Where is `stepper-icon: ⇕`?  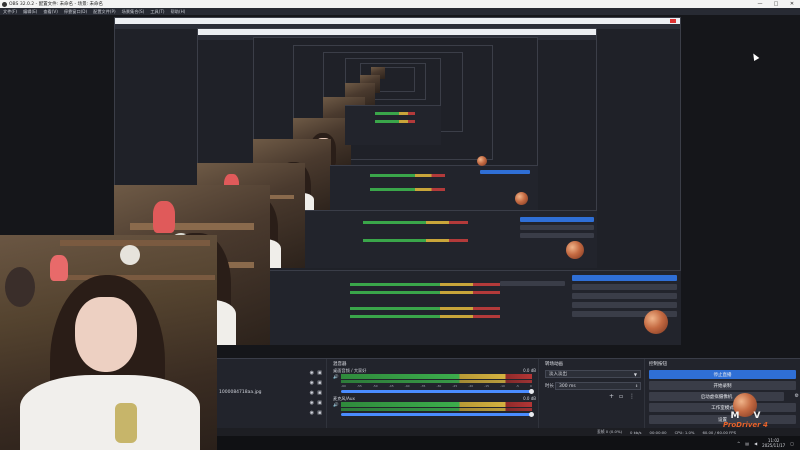
stepper-icon: ⇕ is located at coordinates (636, 386).